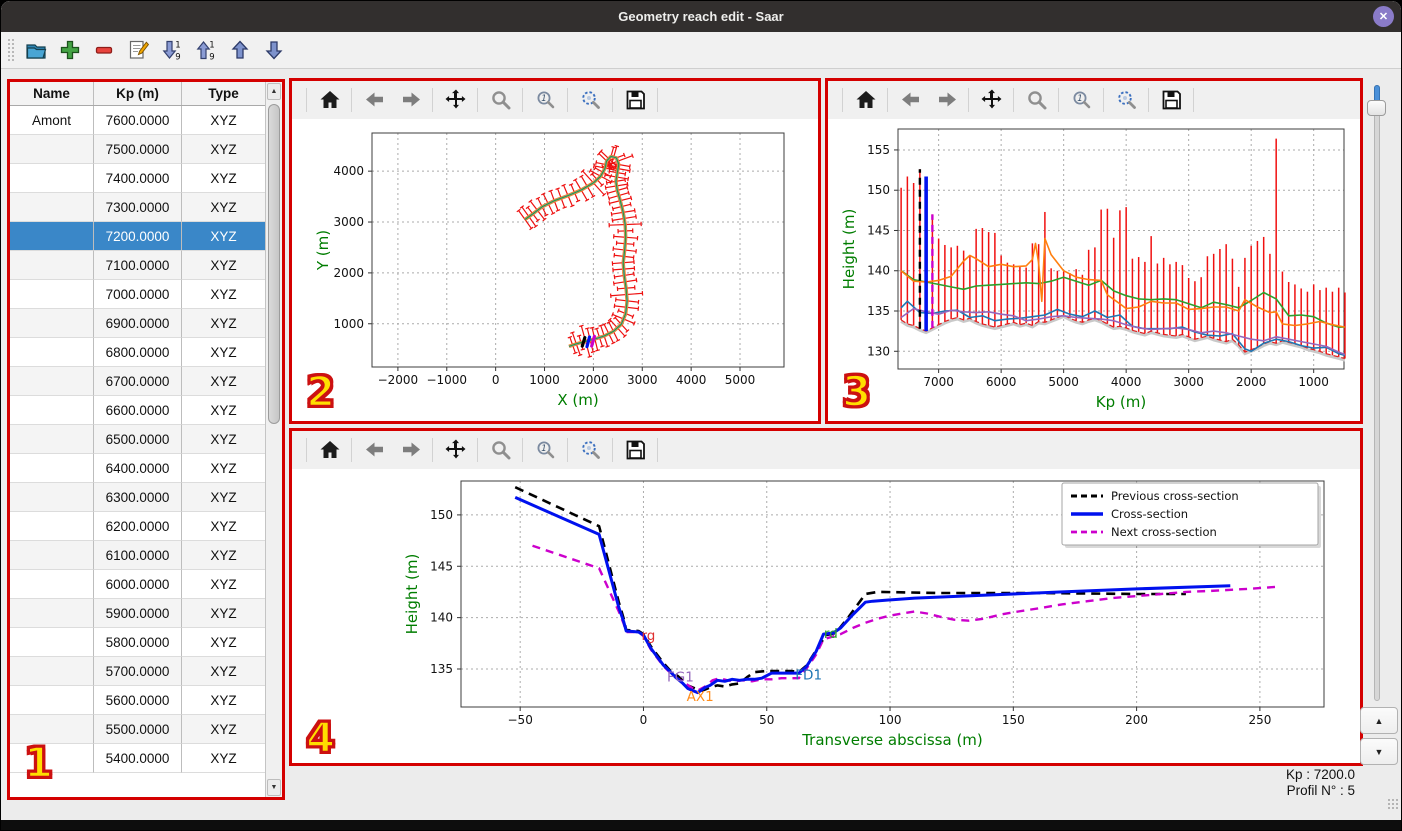  I want to click on table-cell: 6300.0000, so click(138, 497).